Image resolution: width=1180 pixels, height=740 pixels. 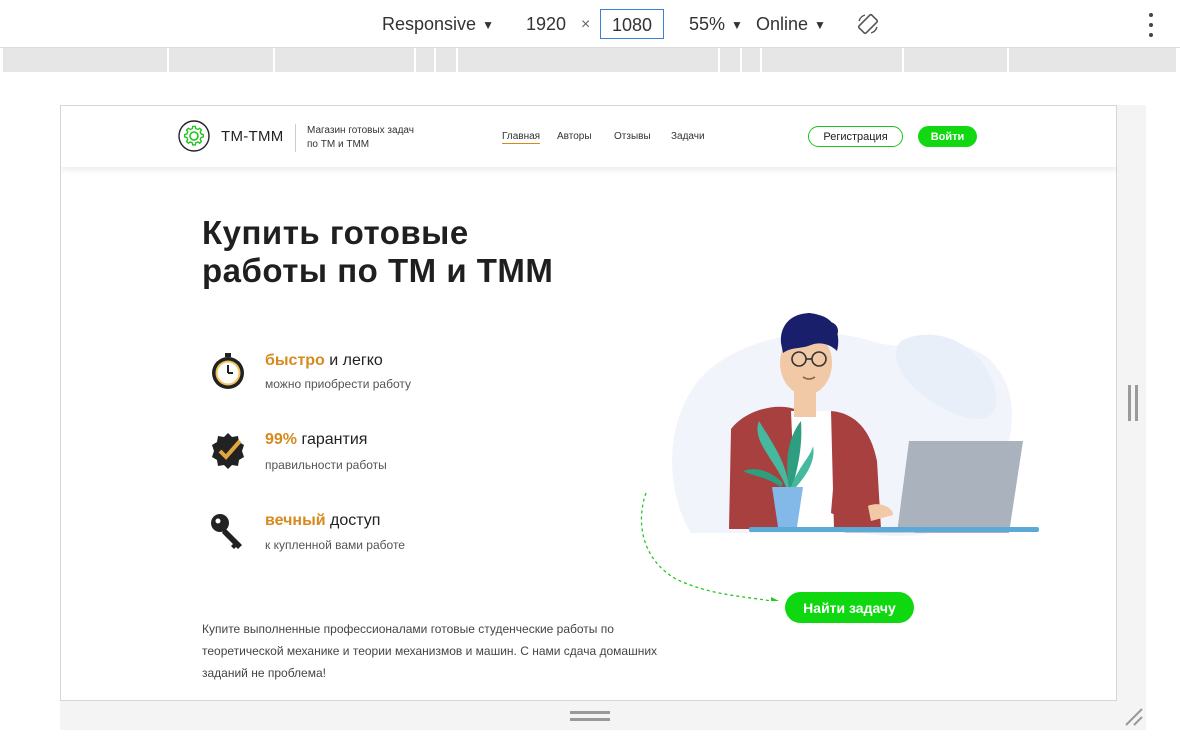 What do you see at coordinates (335, 545) in the screenshot?
I see `feature-subtitle: к купленной вами работе` at bounding box center [335, 545].